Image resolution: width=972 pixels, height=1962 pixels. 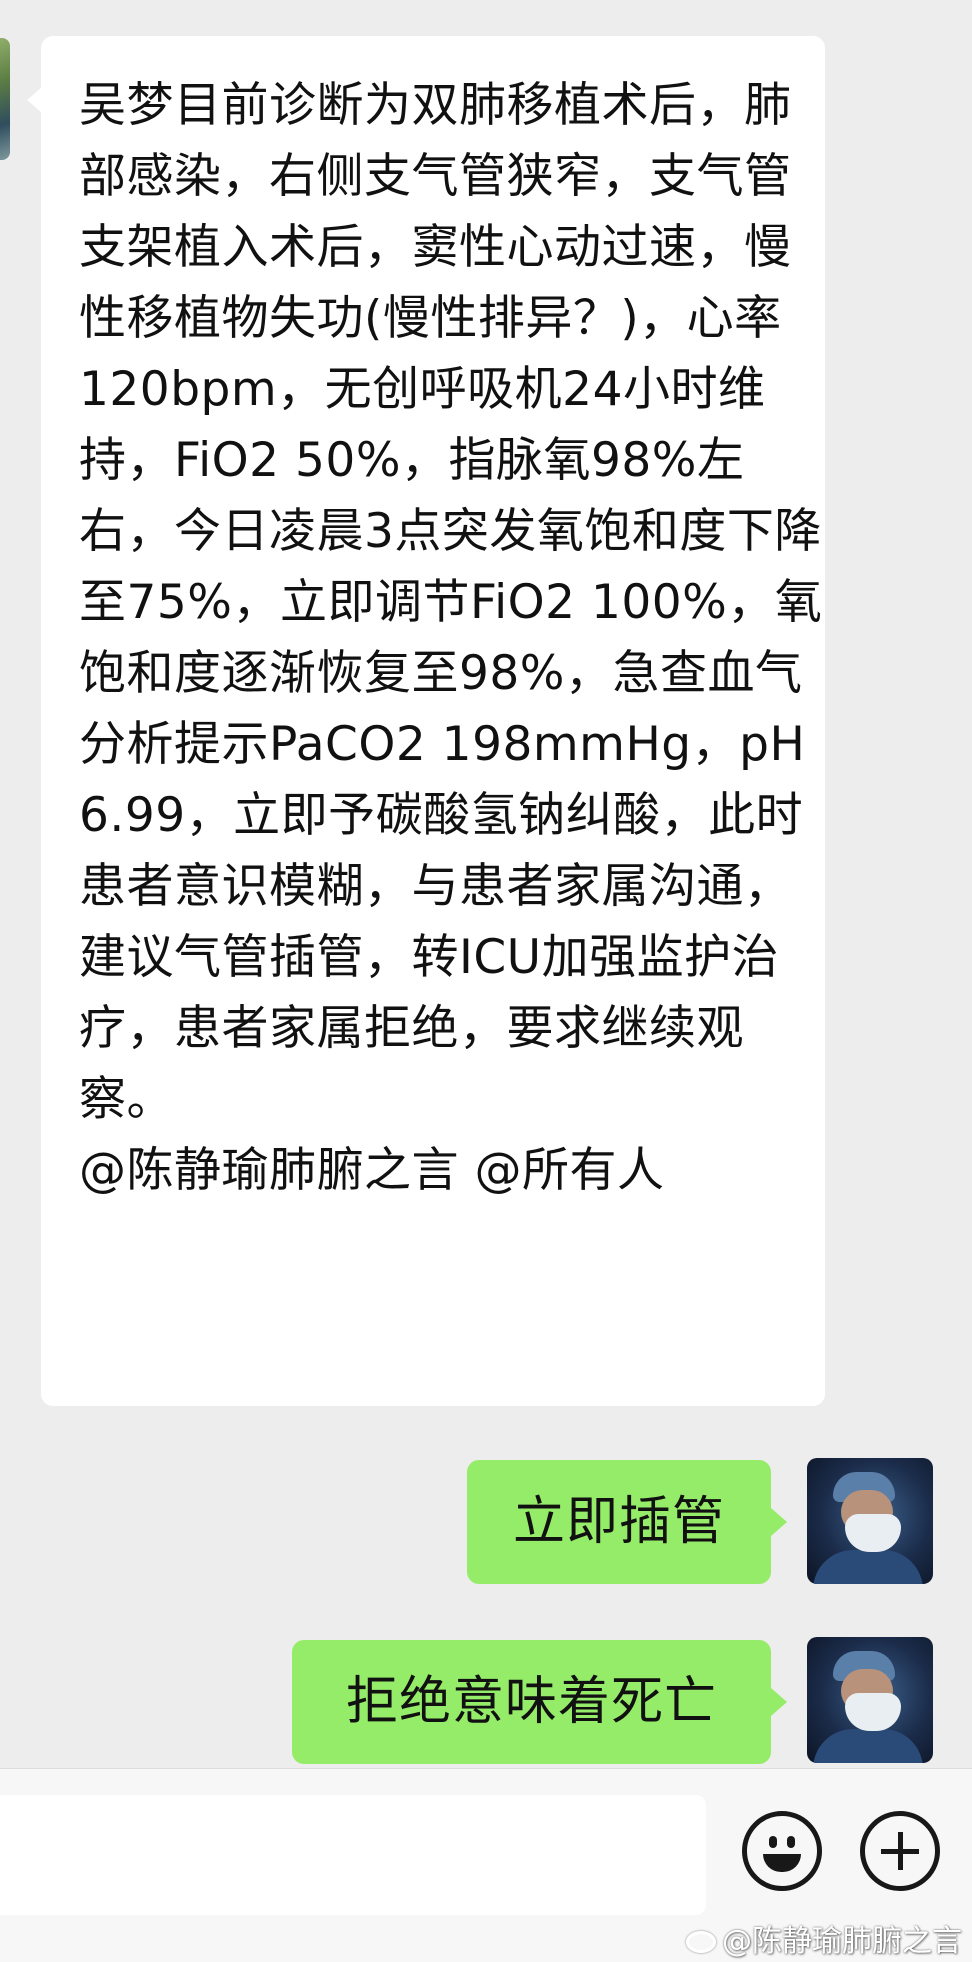 What do you see at coordinates (842, 1941) in the screenshot?
I see `watermark-text: @陈静瑜肺腑之言` at bounding box center [842, 1941].